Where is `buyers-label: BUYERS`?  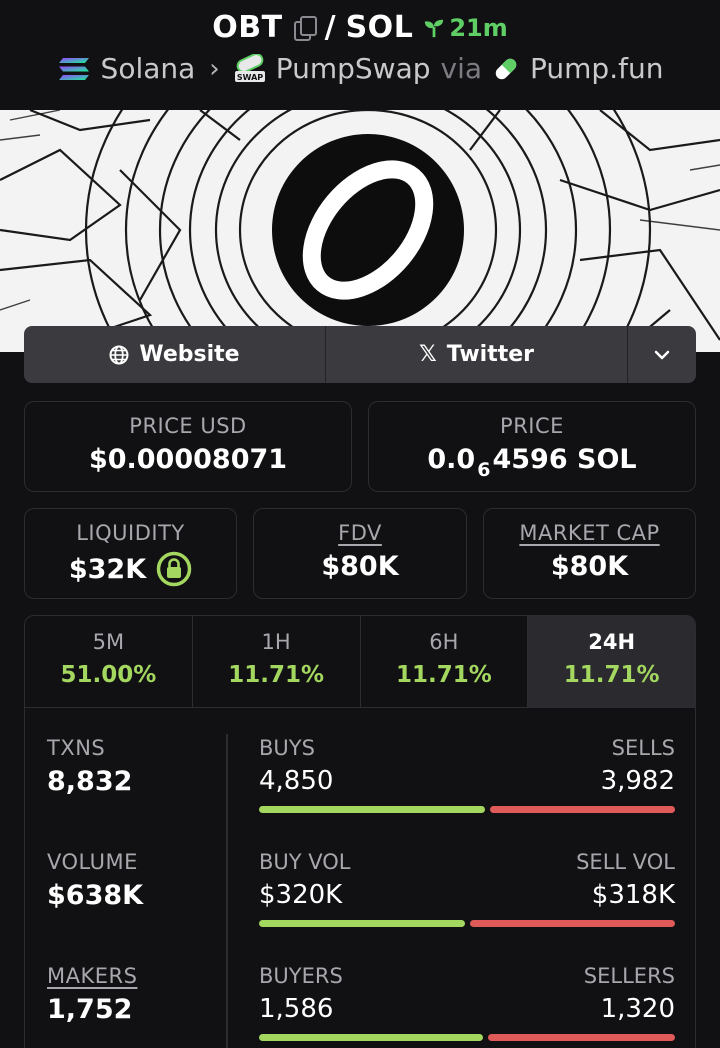 buyers-label: BUYERS is located at coordinates (301, 976).